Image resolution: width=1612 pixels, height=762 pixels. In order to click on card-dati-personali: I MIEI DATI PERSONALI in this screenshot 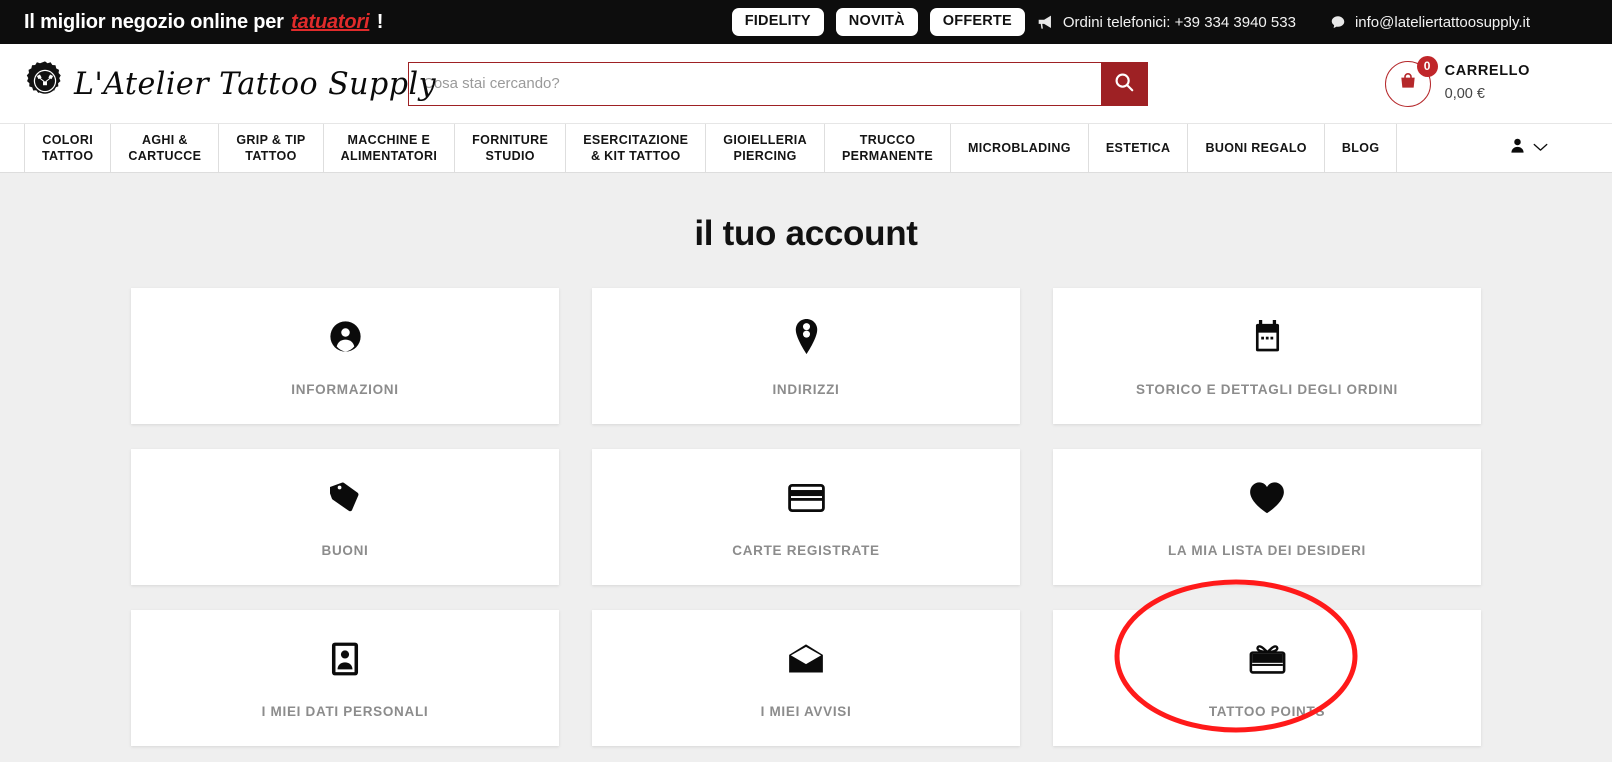, I will do `click(345, 678)`.